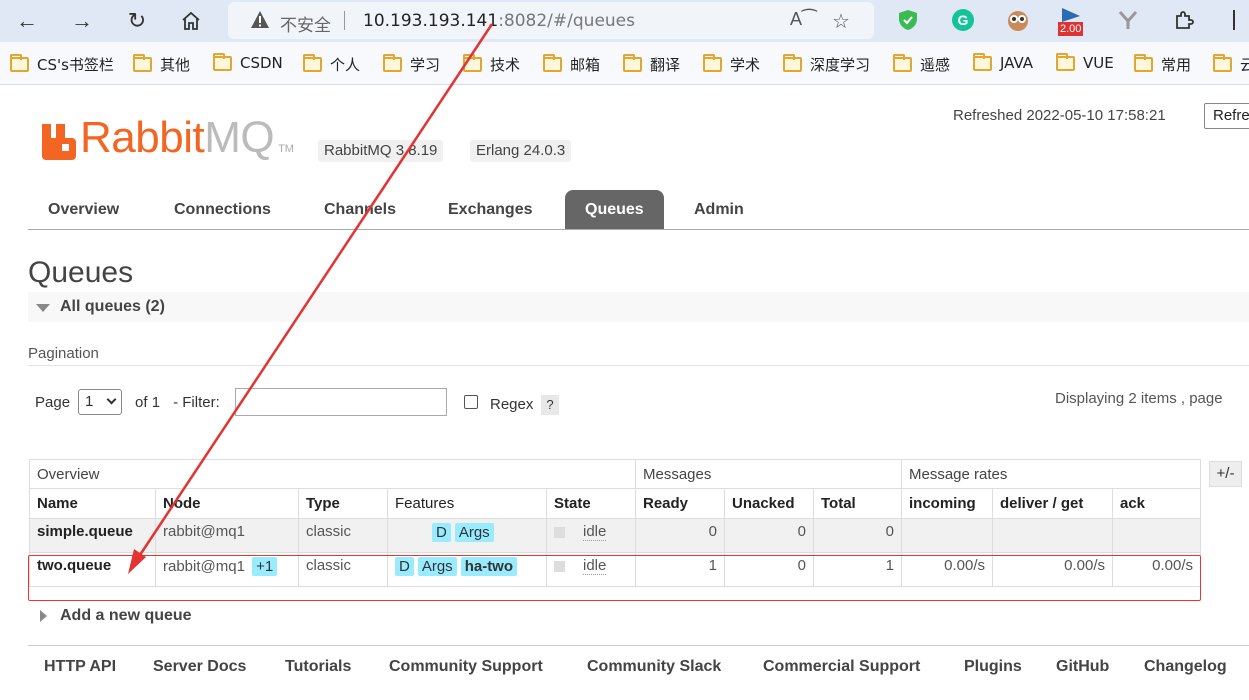  Describe the element at coordinates (1226, 116) in the screenshot. I see `refresh-interval-select: Refre` at that location.